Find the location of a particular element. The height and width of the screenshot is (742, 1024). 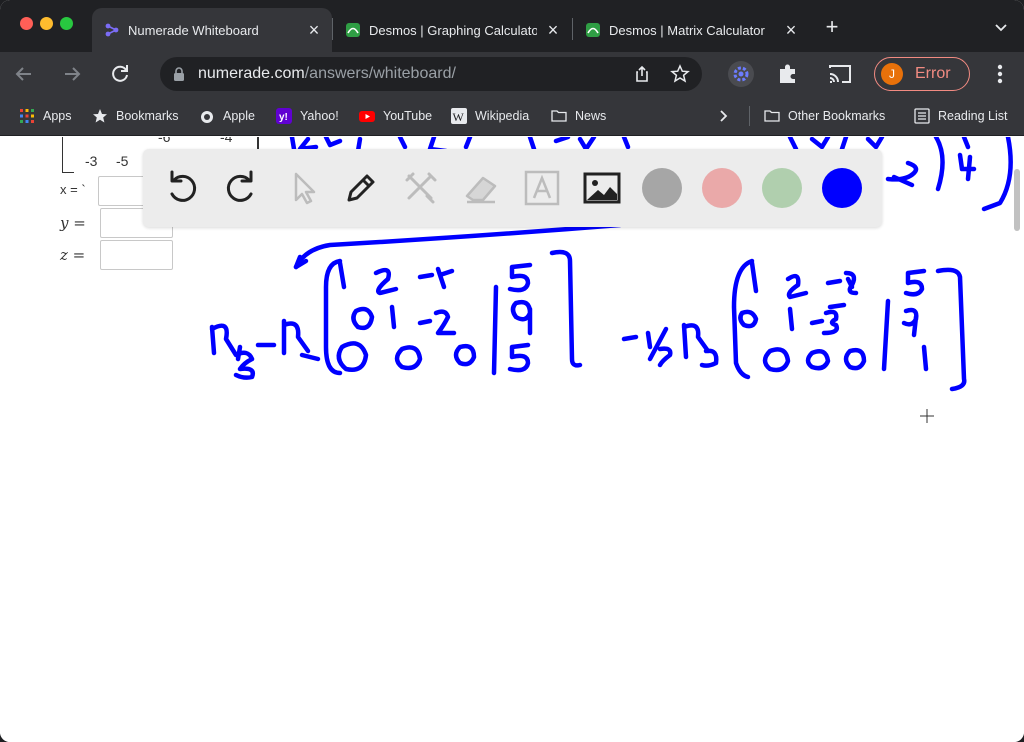

avatar: J is located at coordinates (892, 74).